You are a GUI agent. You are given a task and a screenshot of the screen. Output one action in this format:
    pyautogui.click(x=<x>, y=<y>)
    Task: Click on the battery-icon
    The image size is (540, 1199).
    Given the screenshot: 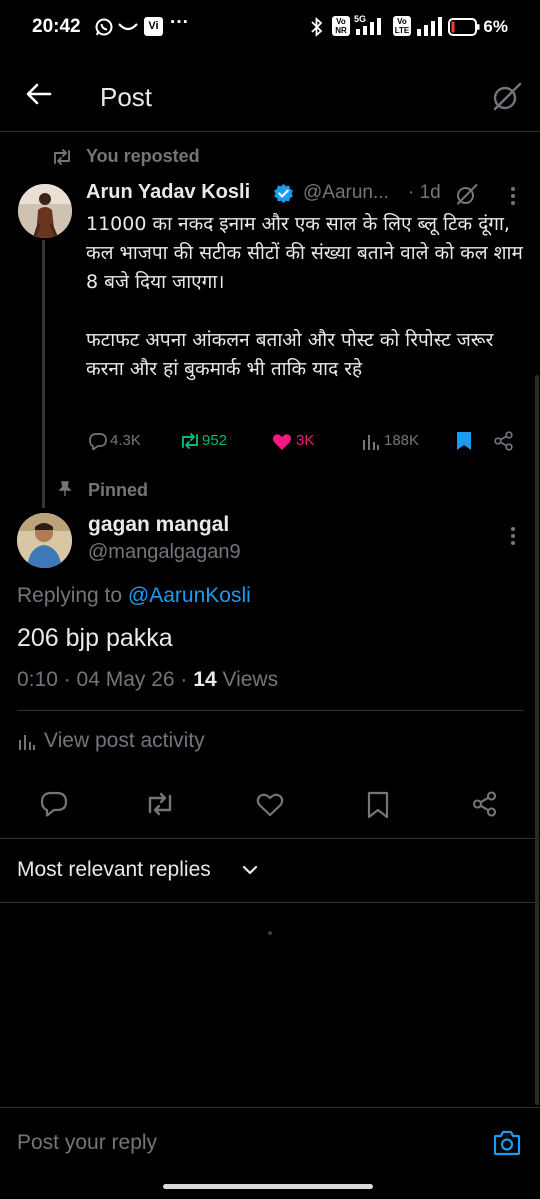 What is the action you would take?
    pyautogui.click(x=464, y=27)
    